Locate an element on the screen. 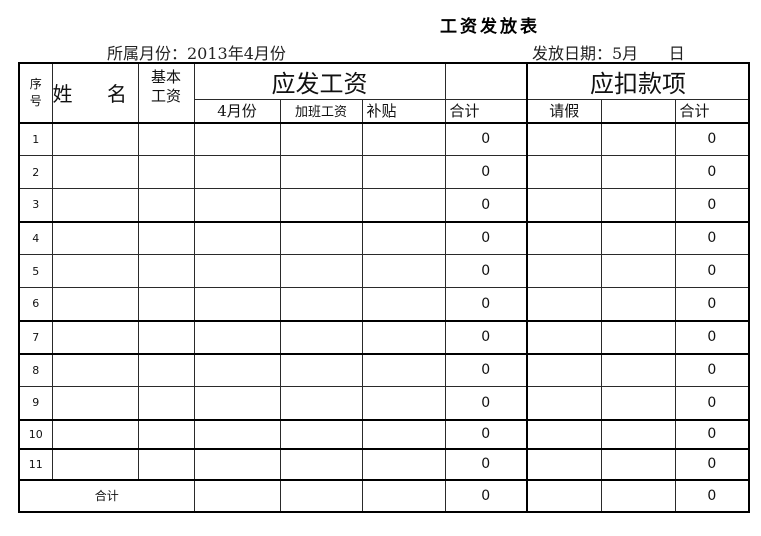 Image resolution: width=761 pixels, height=536 pixels. header-base-bottom: 工资 is located at coordinates (165, 95).